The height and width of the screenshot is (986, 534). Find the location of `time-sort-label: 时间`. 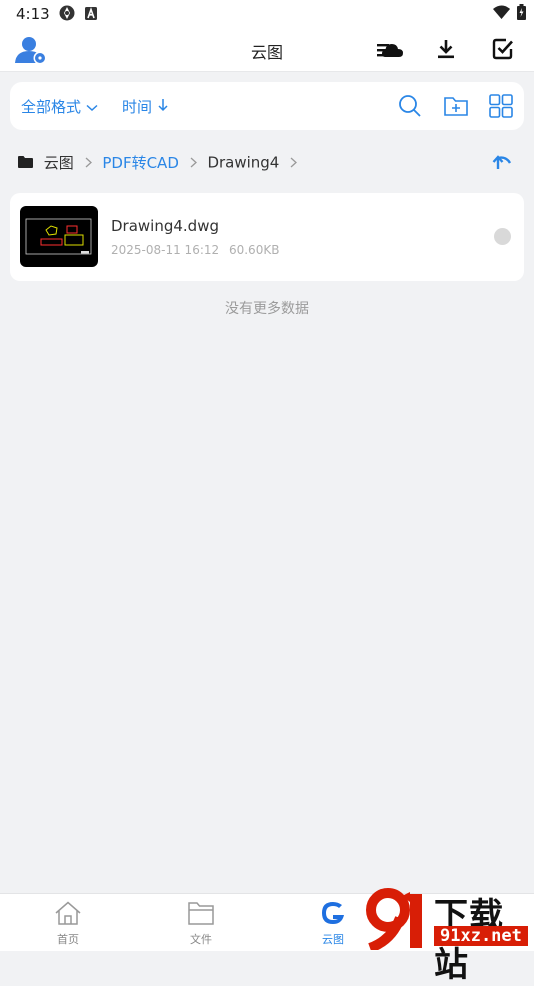

time-sort-label: 时间 is located at coordinates (137, 107).